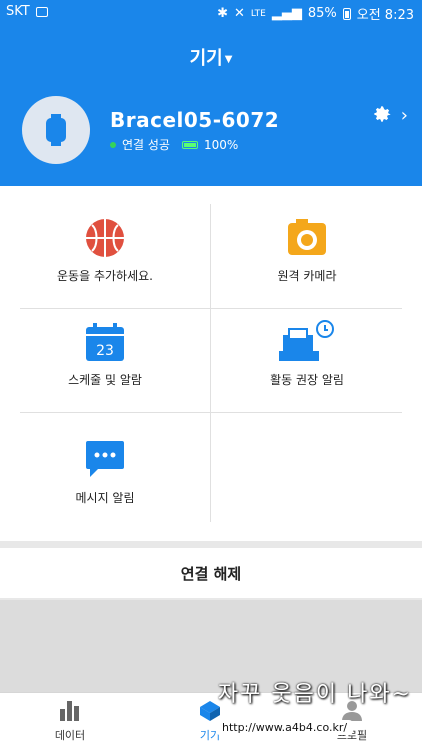 The image size is (422, 751). What do you see at coordinates (105, 380) in the screenshot?
I see `schedule-alarm-label: 스케줄 및 알람` at bounding box center [105, 380].